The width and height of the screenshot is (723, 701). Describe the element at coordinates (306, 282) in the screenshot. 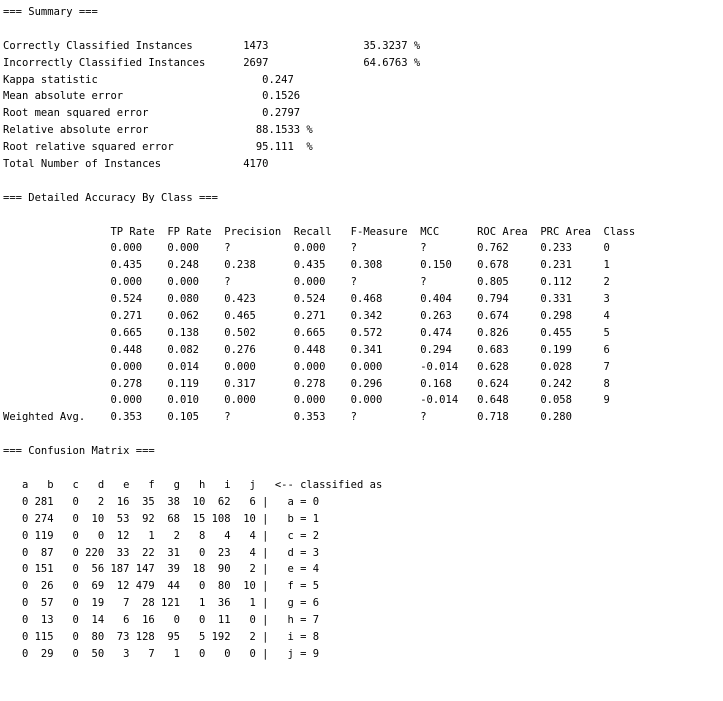

I see `class-row-2: 0.000 0.000 ? 0.000 ? ? 0.805 0.112 2` at that location.